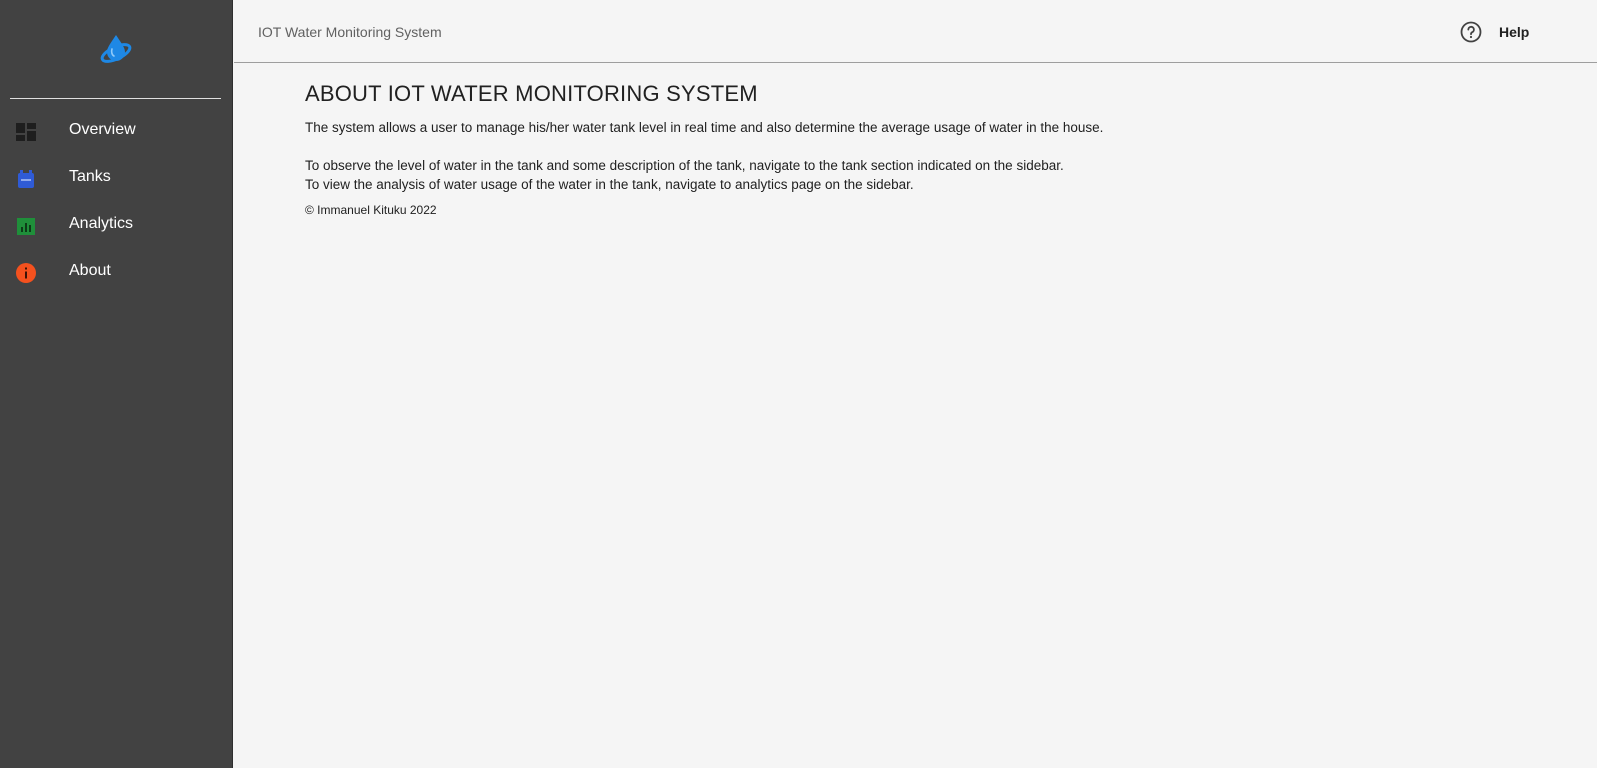  What do you see at coordinates (531, 93) in the screenshot?
I see `page-title: ABOUT IOT WATER MONITORING SYSTEM` at bounding box center [531, 93].